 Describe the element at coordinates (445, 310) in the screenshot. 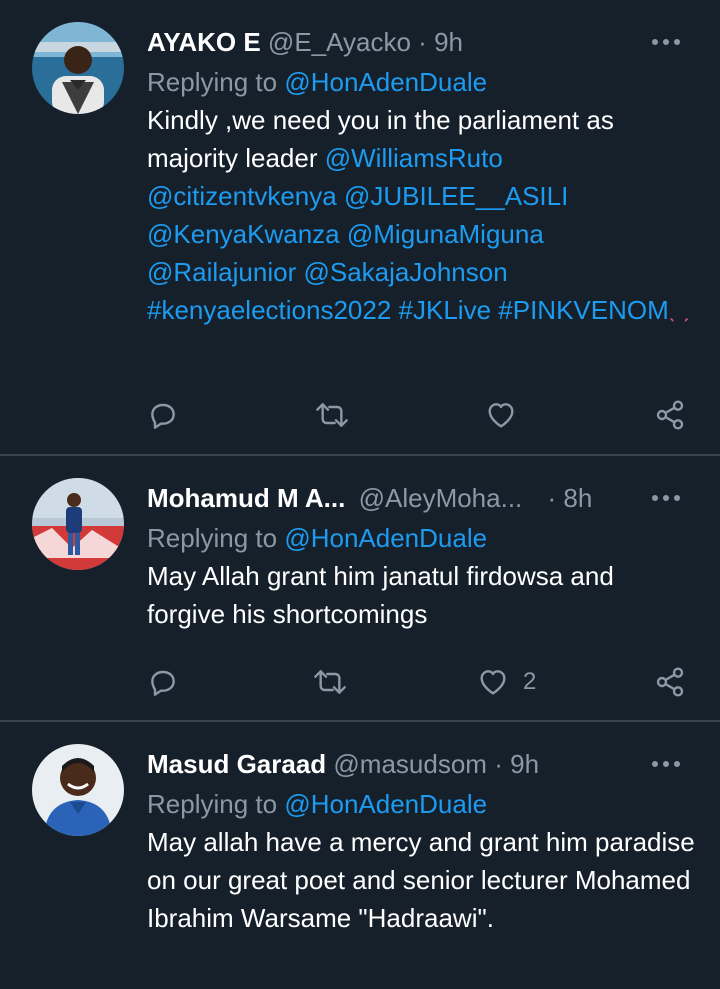

I see `hashtag-jklive: #JKLive` at that location.